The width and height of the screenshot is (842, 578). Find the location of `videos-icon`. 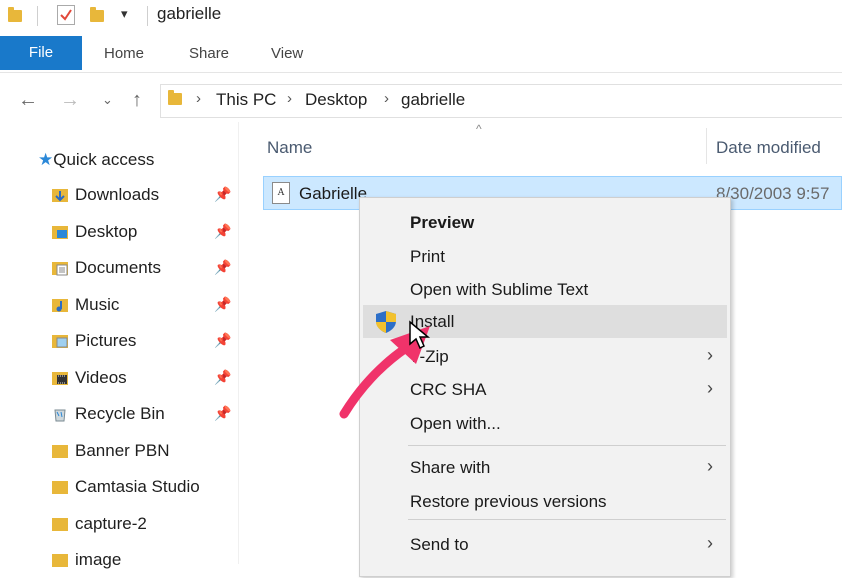

videos-icon is located at coordinates (60, 378).